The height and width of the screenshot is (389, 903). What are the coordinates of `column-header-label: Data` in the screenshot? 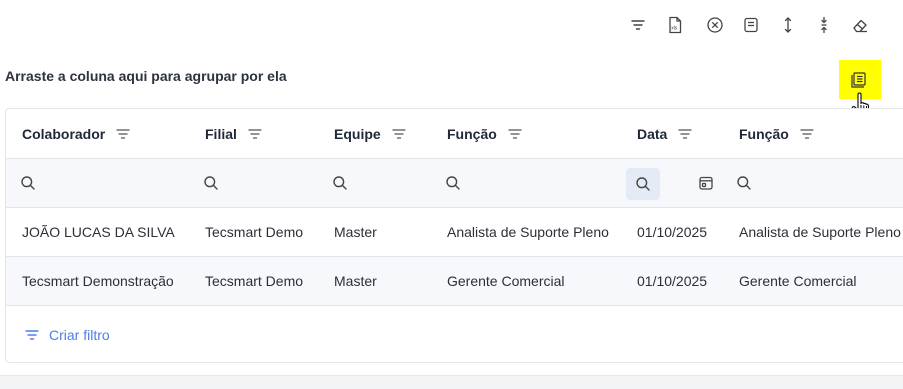 It's located at (652, 133).